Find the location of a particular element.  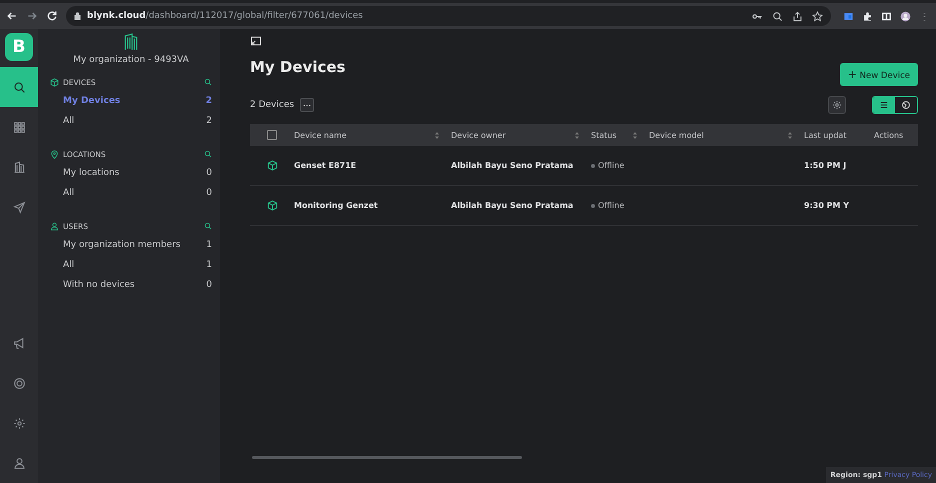

send-icon is located at coordinates (19, 207).